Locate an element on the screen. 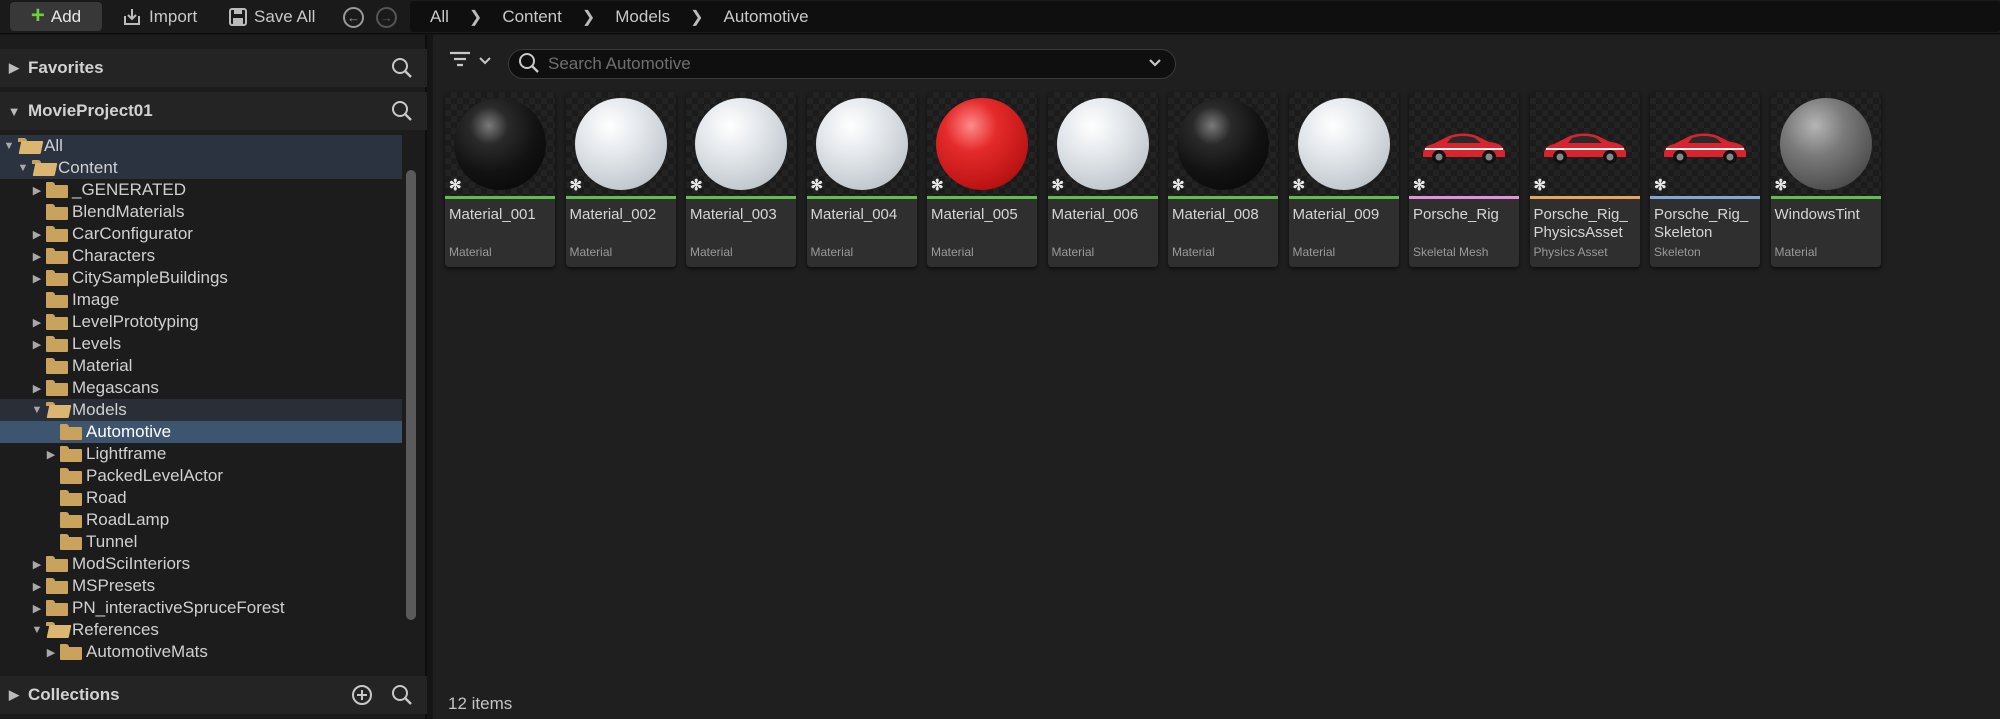 This screenshot has height=719, width=2000. tree-item-material: Material is located at coordinates (201, 366).